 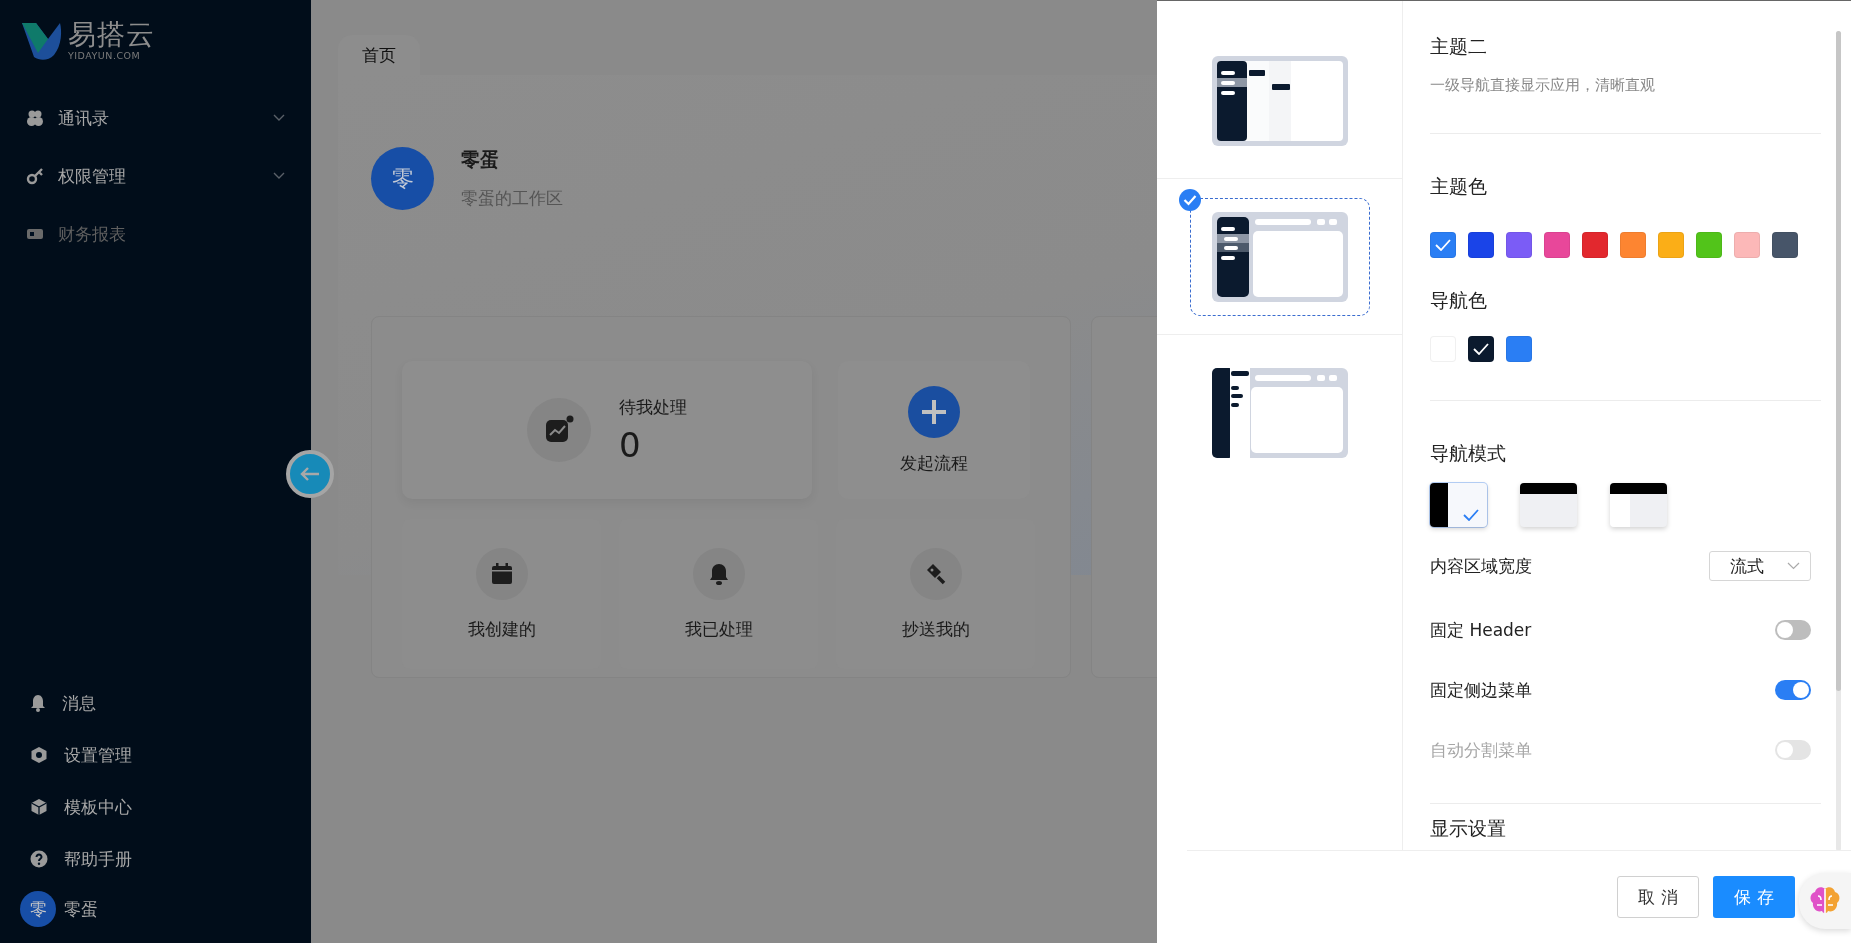 What do you see at coordinates (1838, 361) in the screenshot?
I see `scrollbar-thumb` at bounding box center [1838, 361].